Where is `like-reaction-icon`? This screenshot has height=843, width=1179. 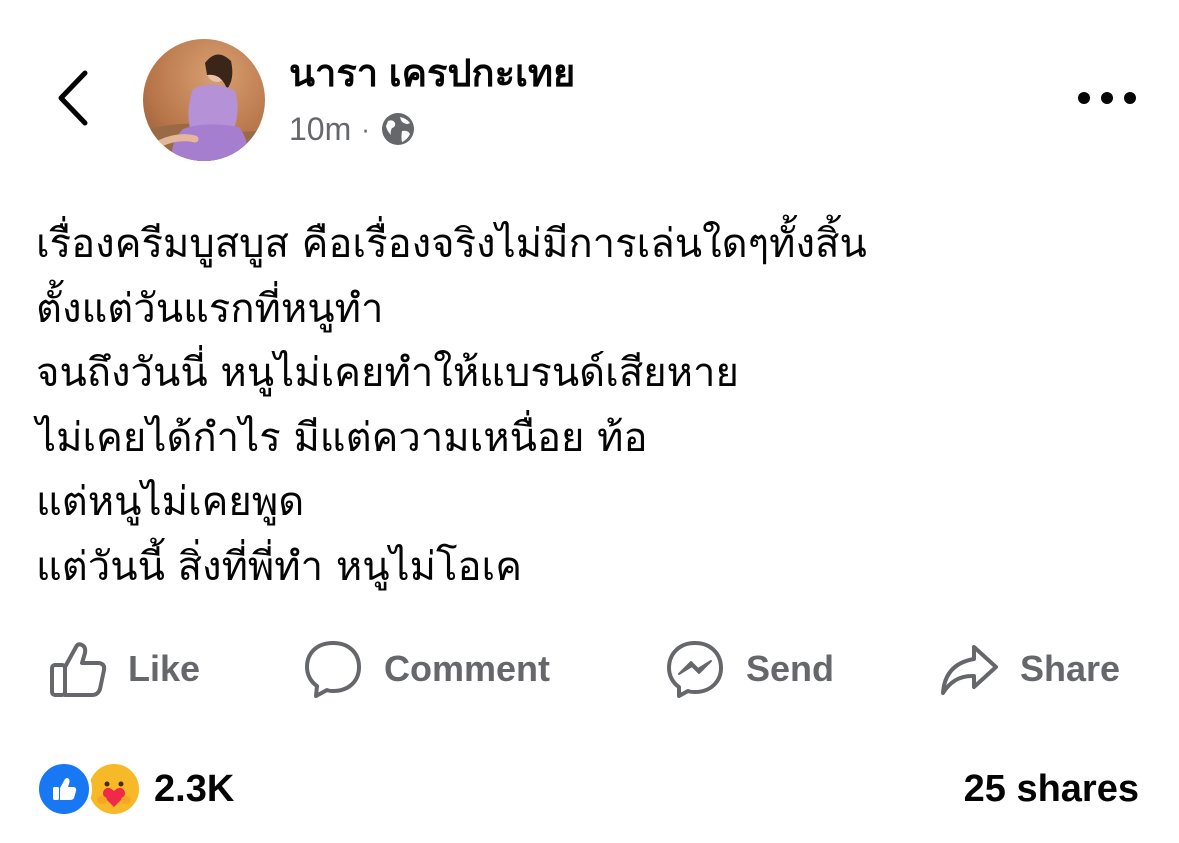 like-reaction-icon is located at coordinates (64, 789).